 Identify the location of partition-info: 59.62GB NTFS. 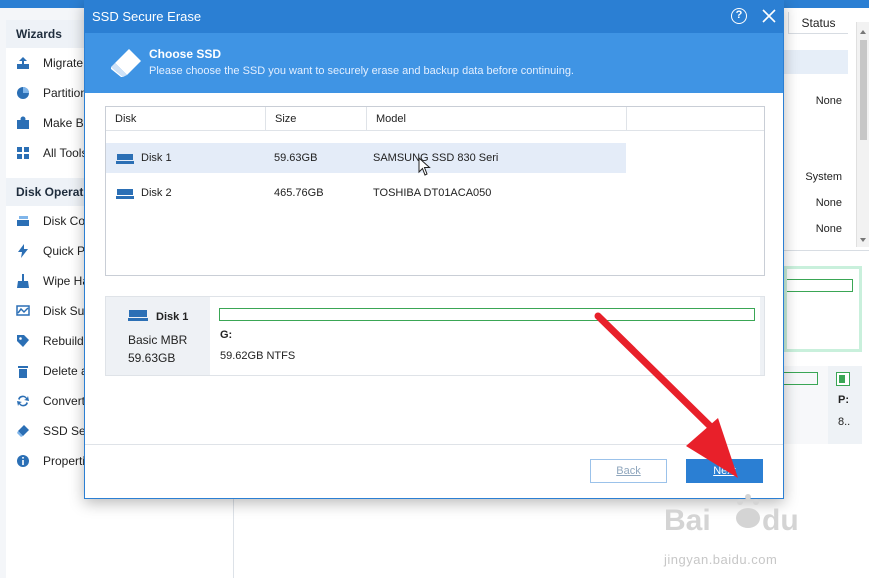
(258, 356).